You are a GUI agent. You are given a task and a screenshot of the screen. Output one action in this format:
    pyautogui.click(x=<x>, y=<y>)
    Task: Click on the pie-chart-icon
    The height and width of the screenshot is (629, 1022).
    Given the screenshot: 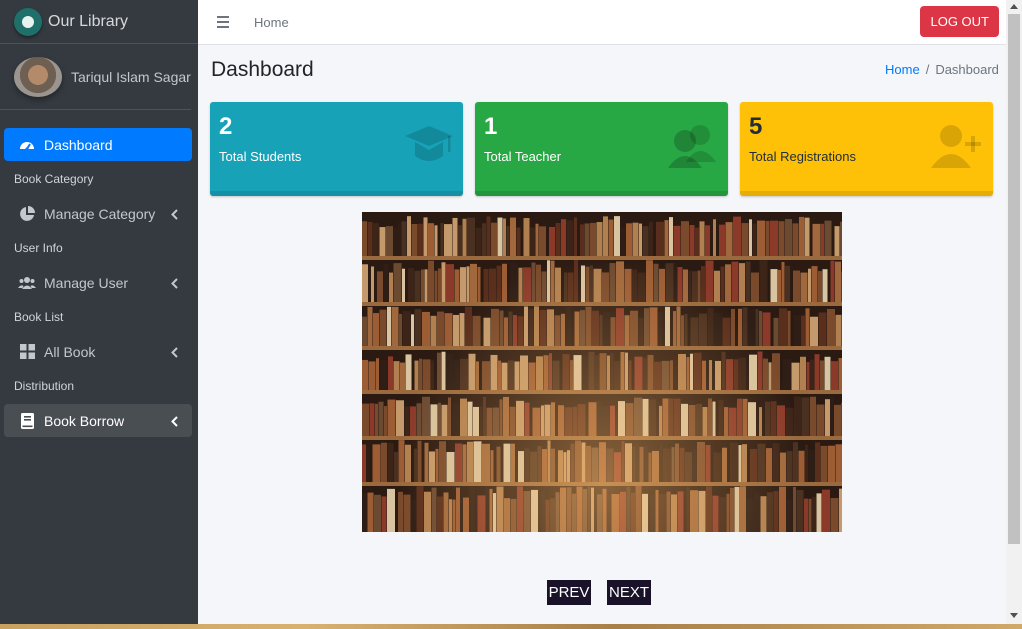 What is the action you would take?
    pyautogui.click(x=27, y=214)
    